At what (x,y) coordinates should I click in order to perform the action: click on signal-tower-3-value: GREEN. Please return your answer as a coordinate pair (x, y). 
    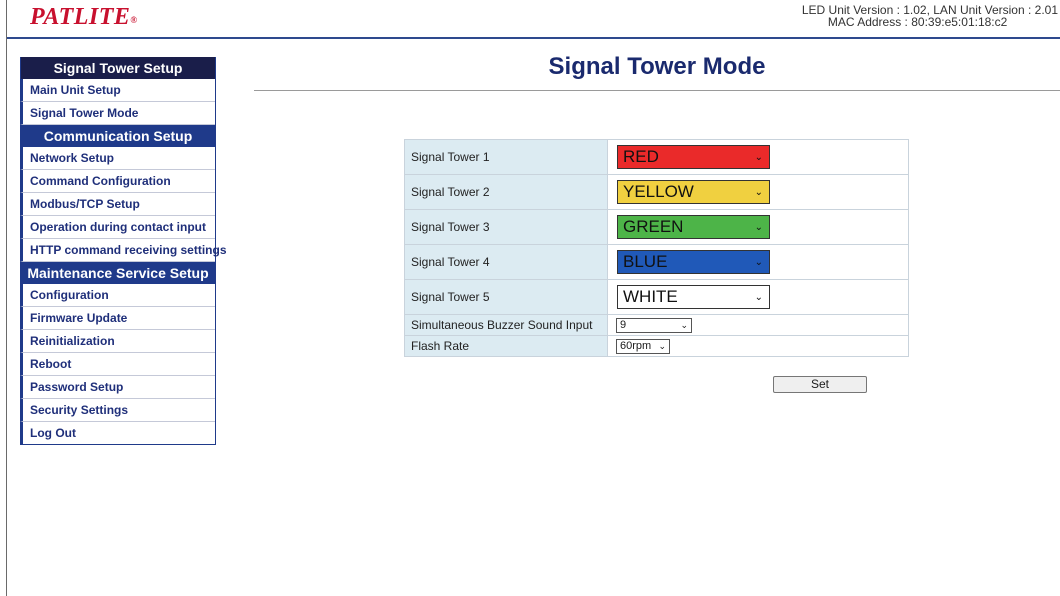
    Looking at the image, I should click on (653, 226).